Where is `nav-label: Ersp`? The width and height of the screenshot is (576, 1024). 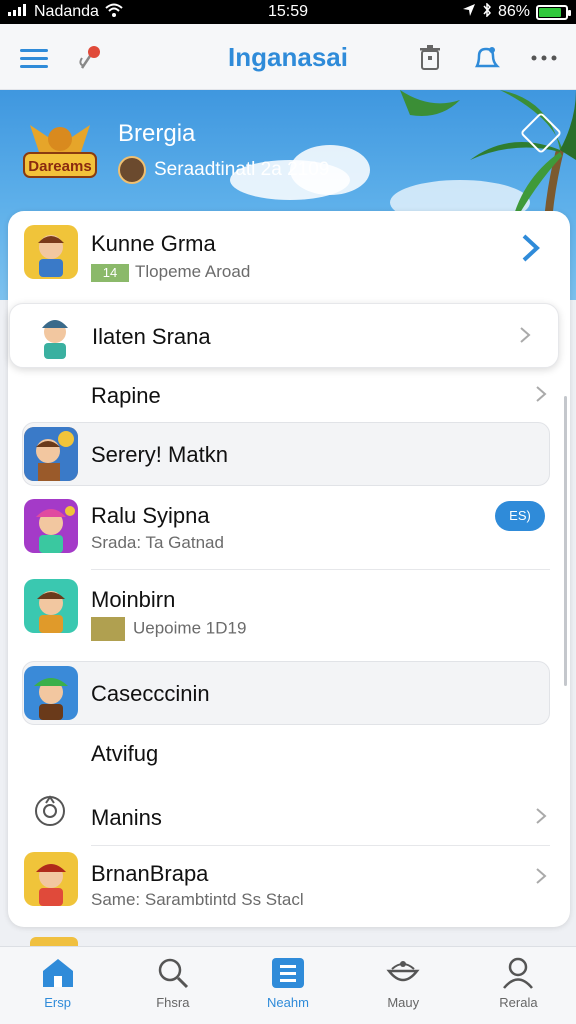 nav-label: Ersp is located at coordinates (57, 1002).